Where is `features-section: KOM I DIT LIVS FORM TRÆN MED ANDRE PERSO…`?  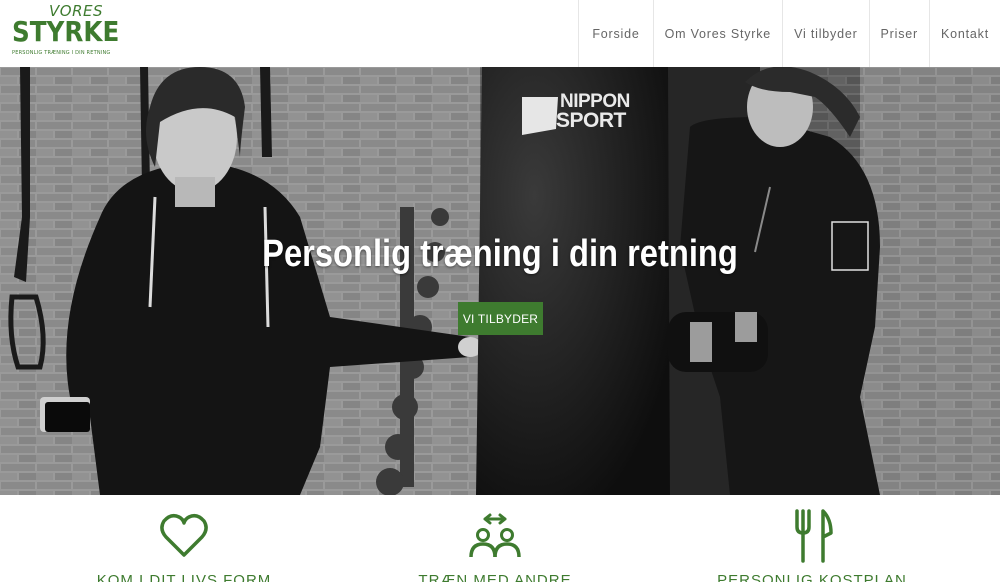
features-section: KOM I DIT LIVS FORM TRÆN MED ANDRE PERSO… is located at coordinates (500, 538).